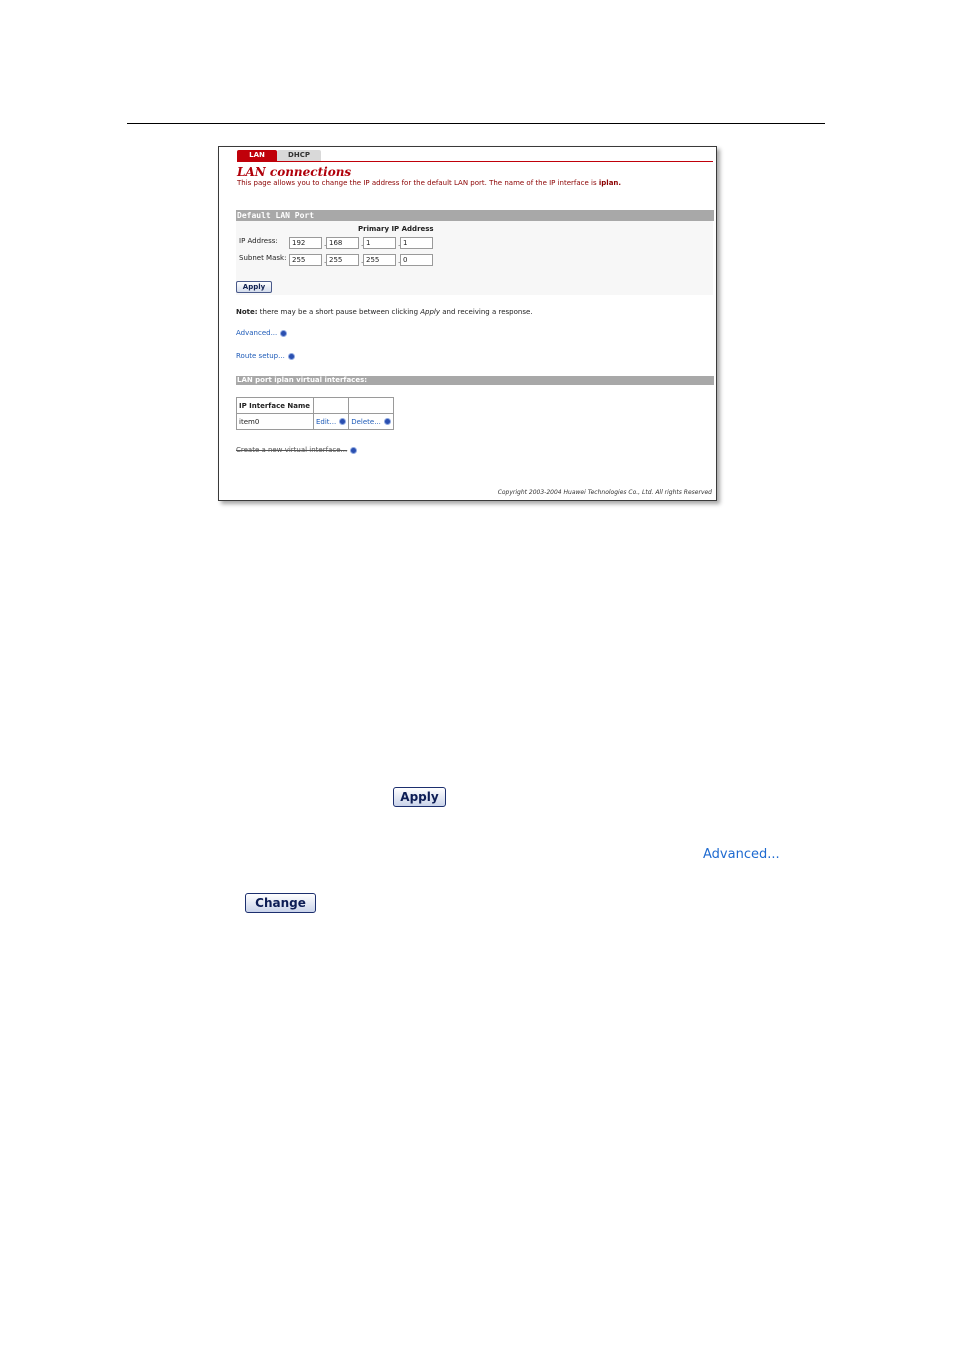 The image size is (954, 1349). Describe the element at coordinates (486, 312) in the screenshot. I see `note-end: and receiving a response.` at that location.